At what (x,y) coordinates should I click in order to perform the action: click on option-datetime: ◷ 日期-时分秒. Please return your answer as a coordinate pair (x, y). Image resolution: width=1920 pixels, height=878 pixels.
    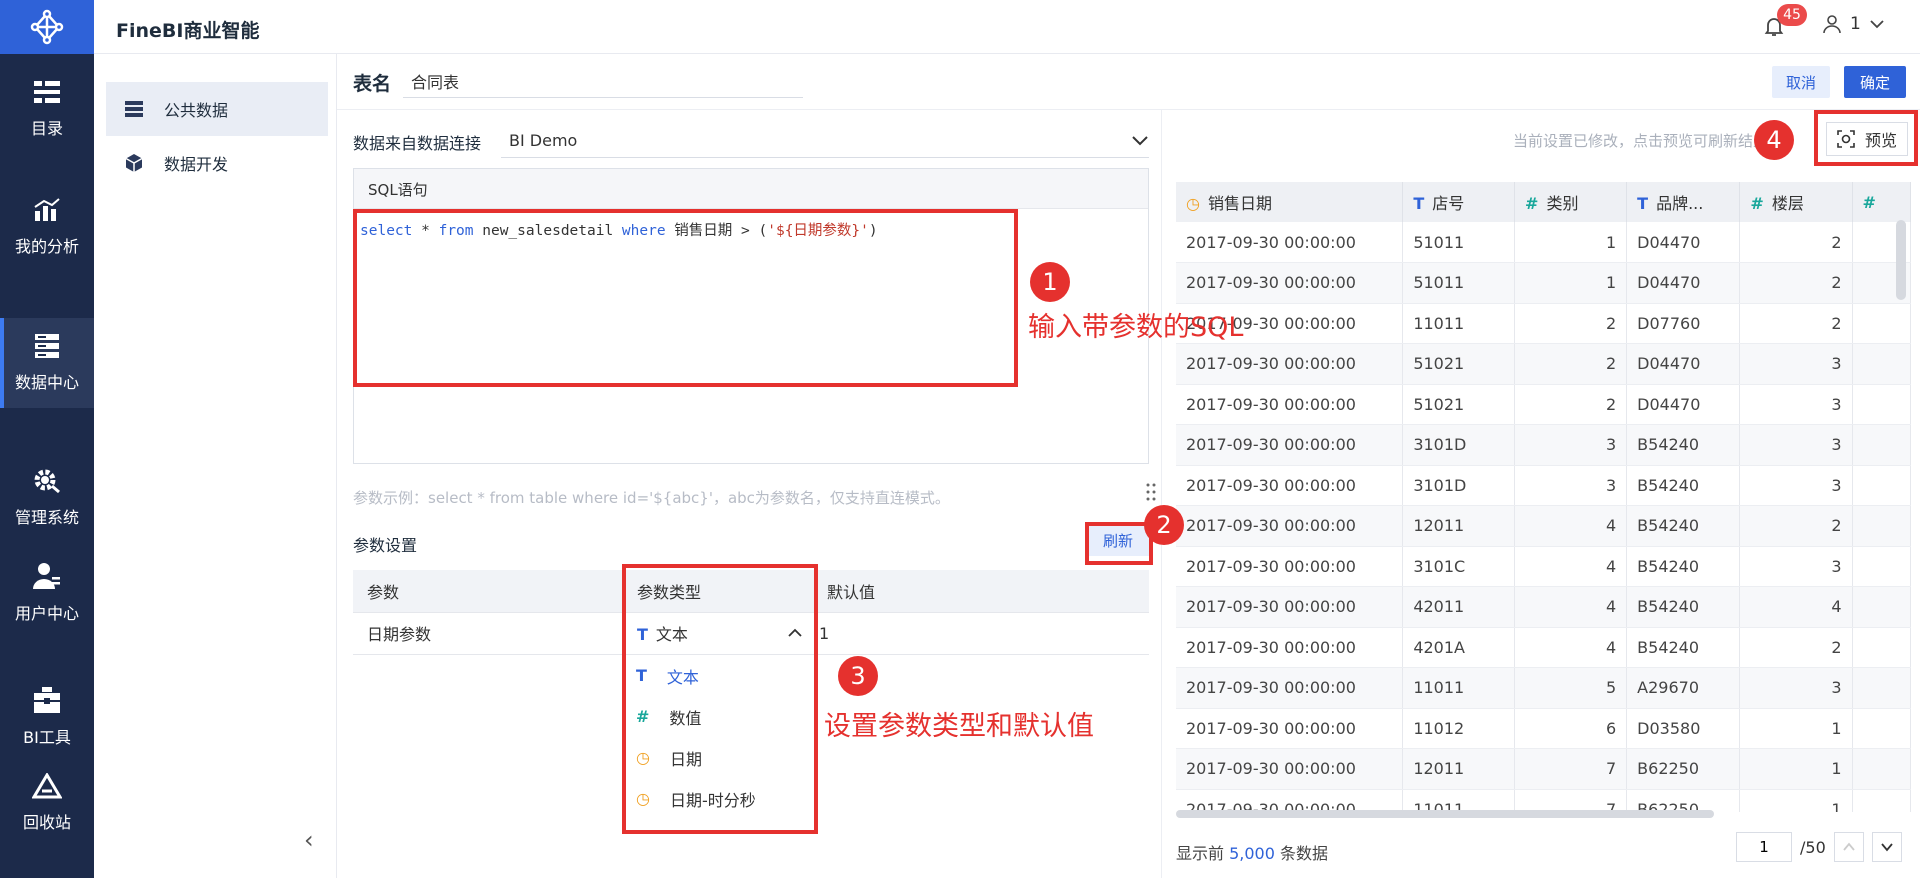
    Looking at the image, I should click on (717, 798).